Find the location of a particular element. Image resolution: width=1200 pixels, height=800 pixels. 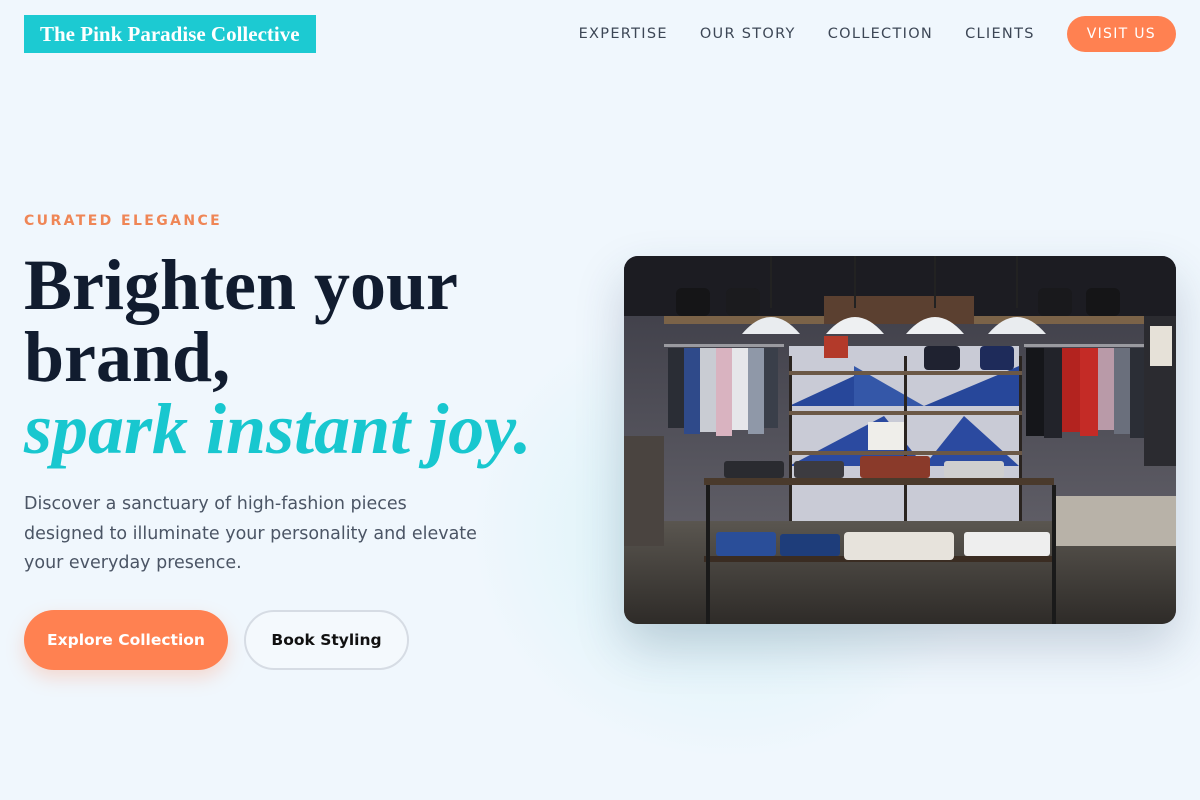

headline-line-1: Brighten your is located at coordinates (241, 285).